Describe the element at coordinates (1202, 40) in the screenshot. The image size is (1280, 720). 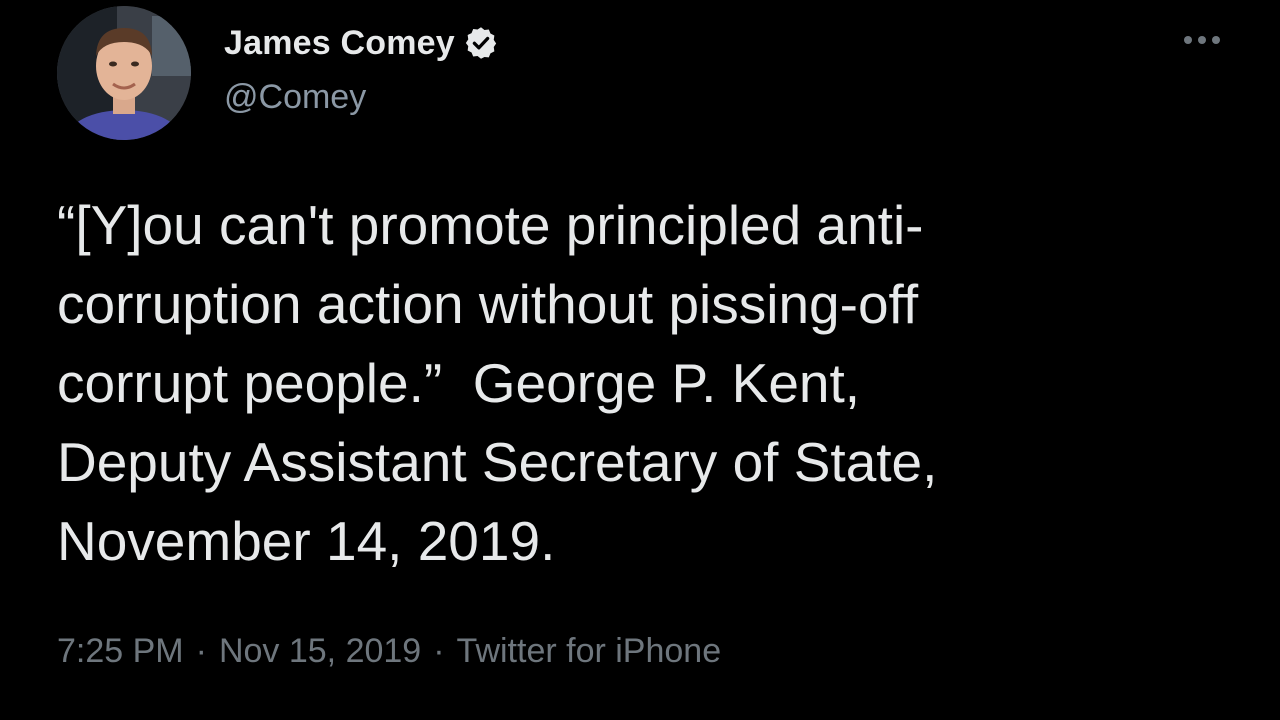
I see `more-options-icon` at that location.